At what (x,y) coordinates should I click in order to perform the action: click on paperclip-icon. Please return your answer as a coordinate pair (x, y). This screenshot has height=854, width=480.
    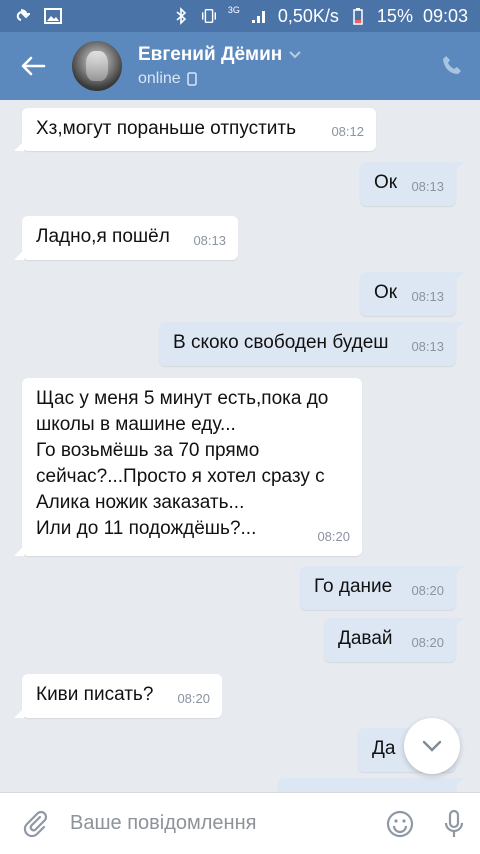
    Looking at the image, I should click on (35, 823).